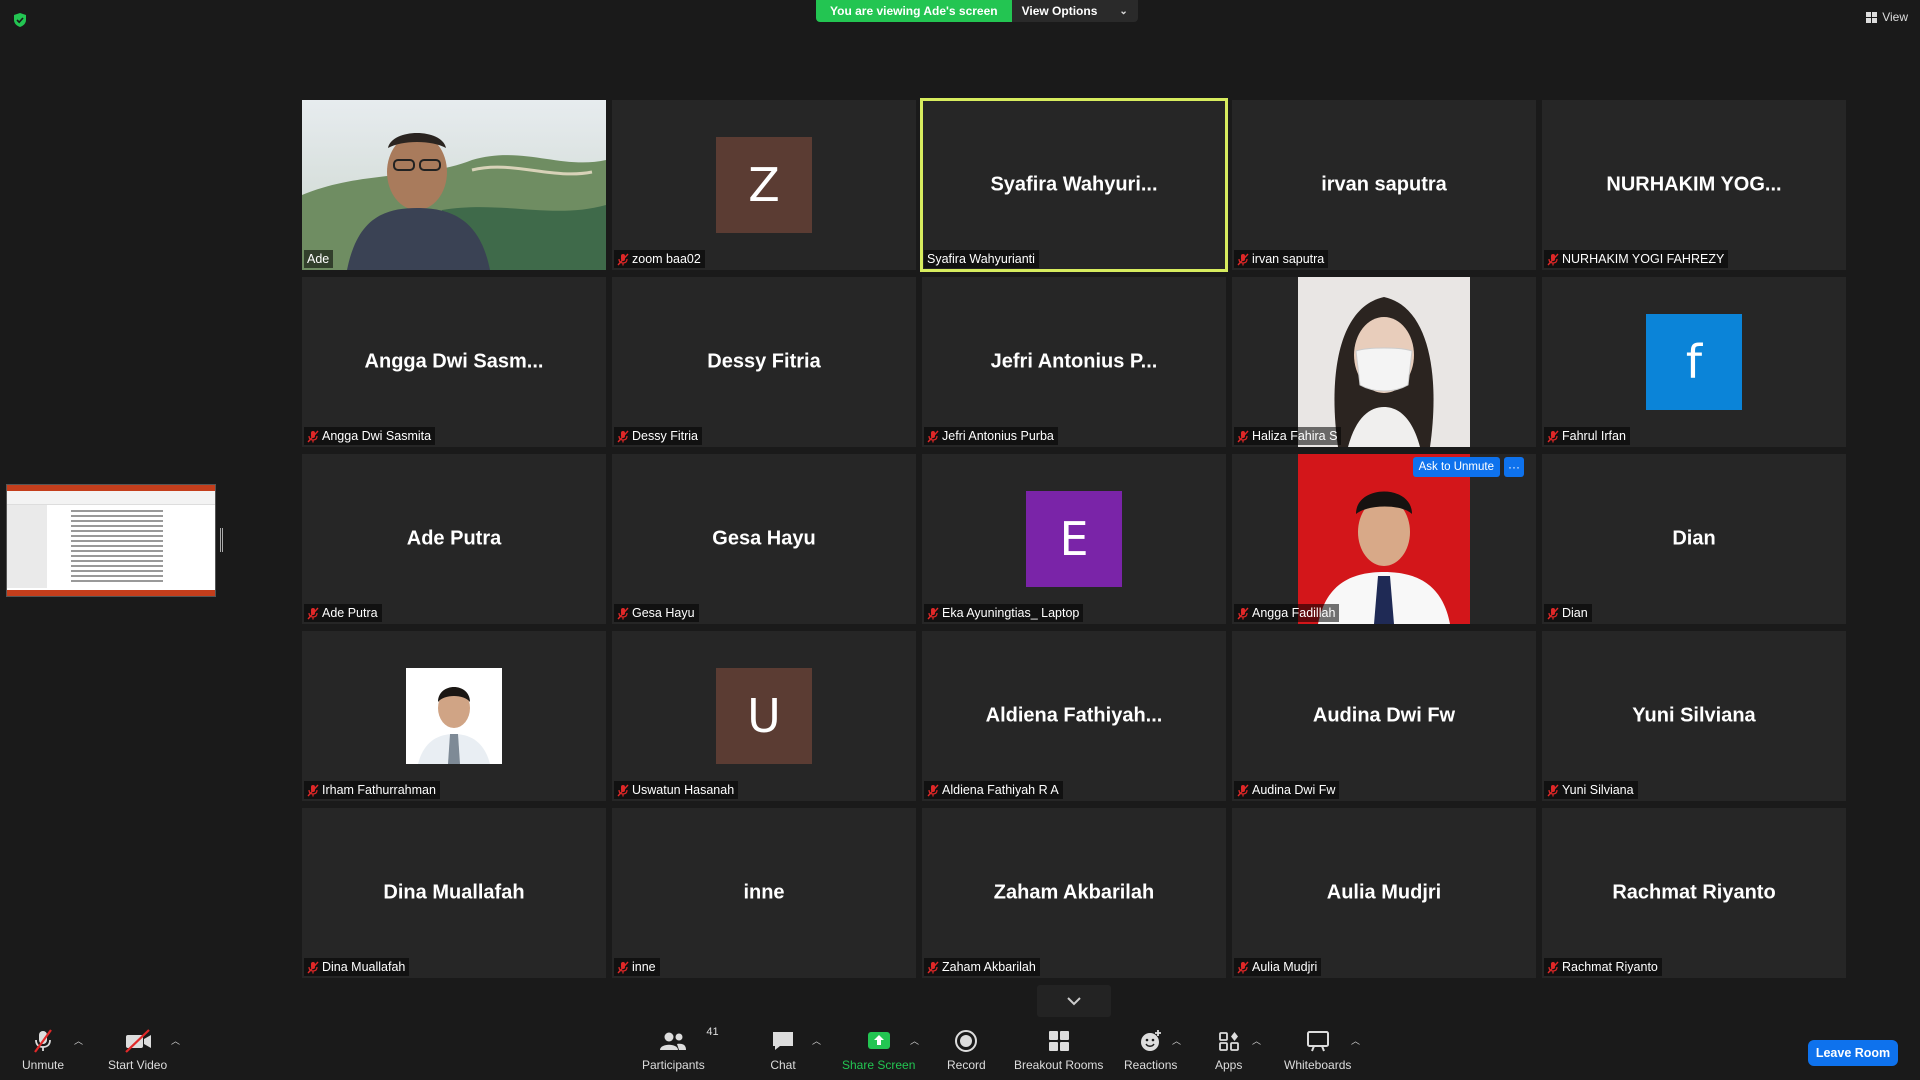 The height and width of the screenshot is (1080, 1920). I want to click on participant-tile: Rachmat Riyanto Rachmat Riyanto, so click(1694, 893).